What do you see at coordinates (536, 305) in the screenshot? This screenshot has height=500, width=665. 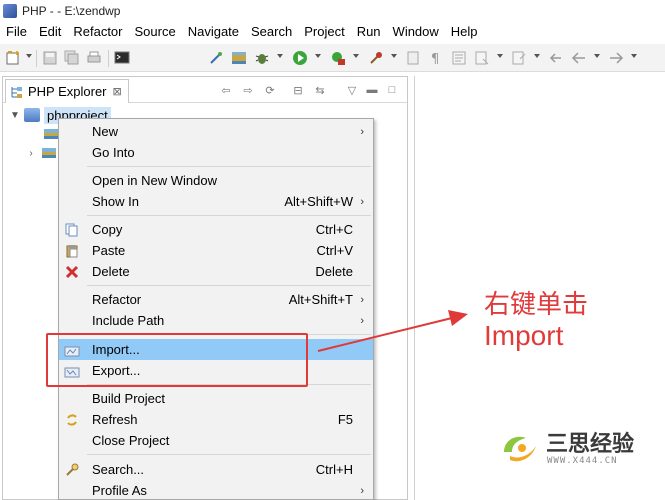 I see `annotation-text-chinese: 右键单击` at bounding box center [536, 305].